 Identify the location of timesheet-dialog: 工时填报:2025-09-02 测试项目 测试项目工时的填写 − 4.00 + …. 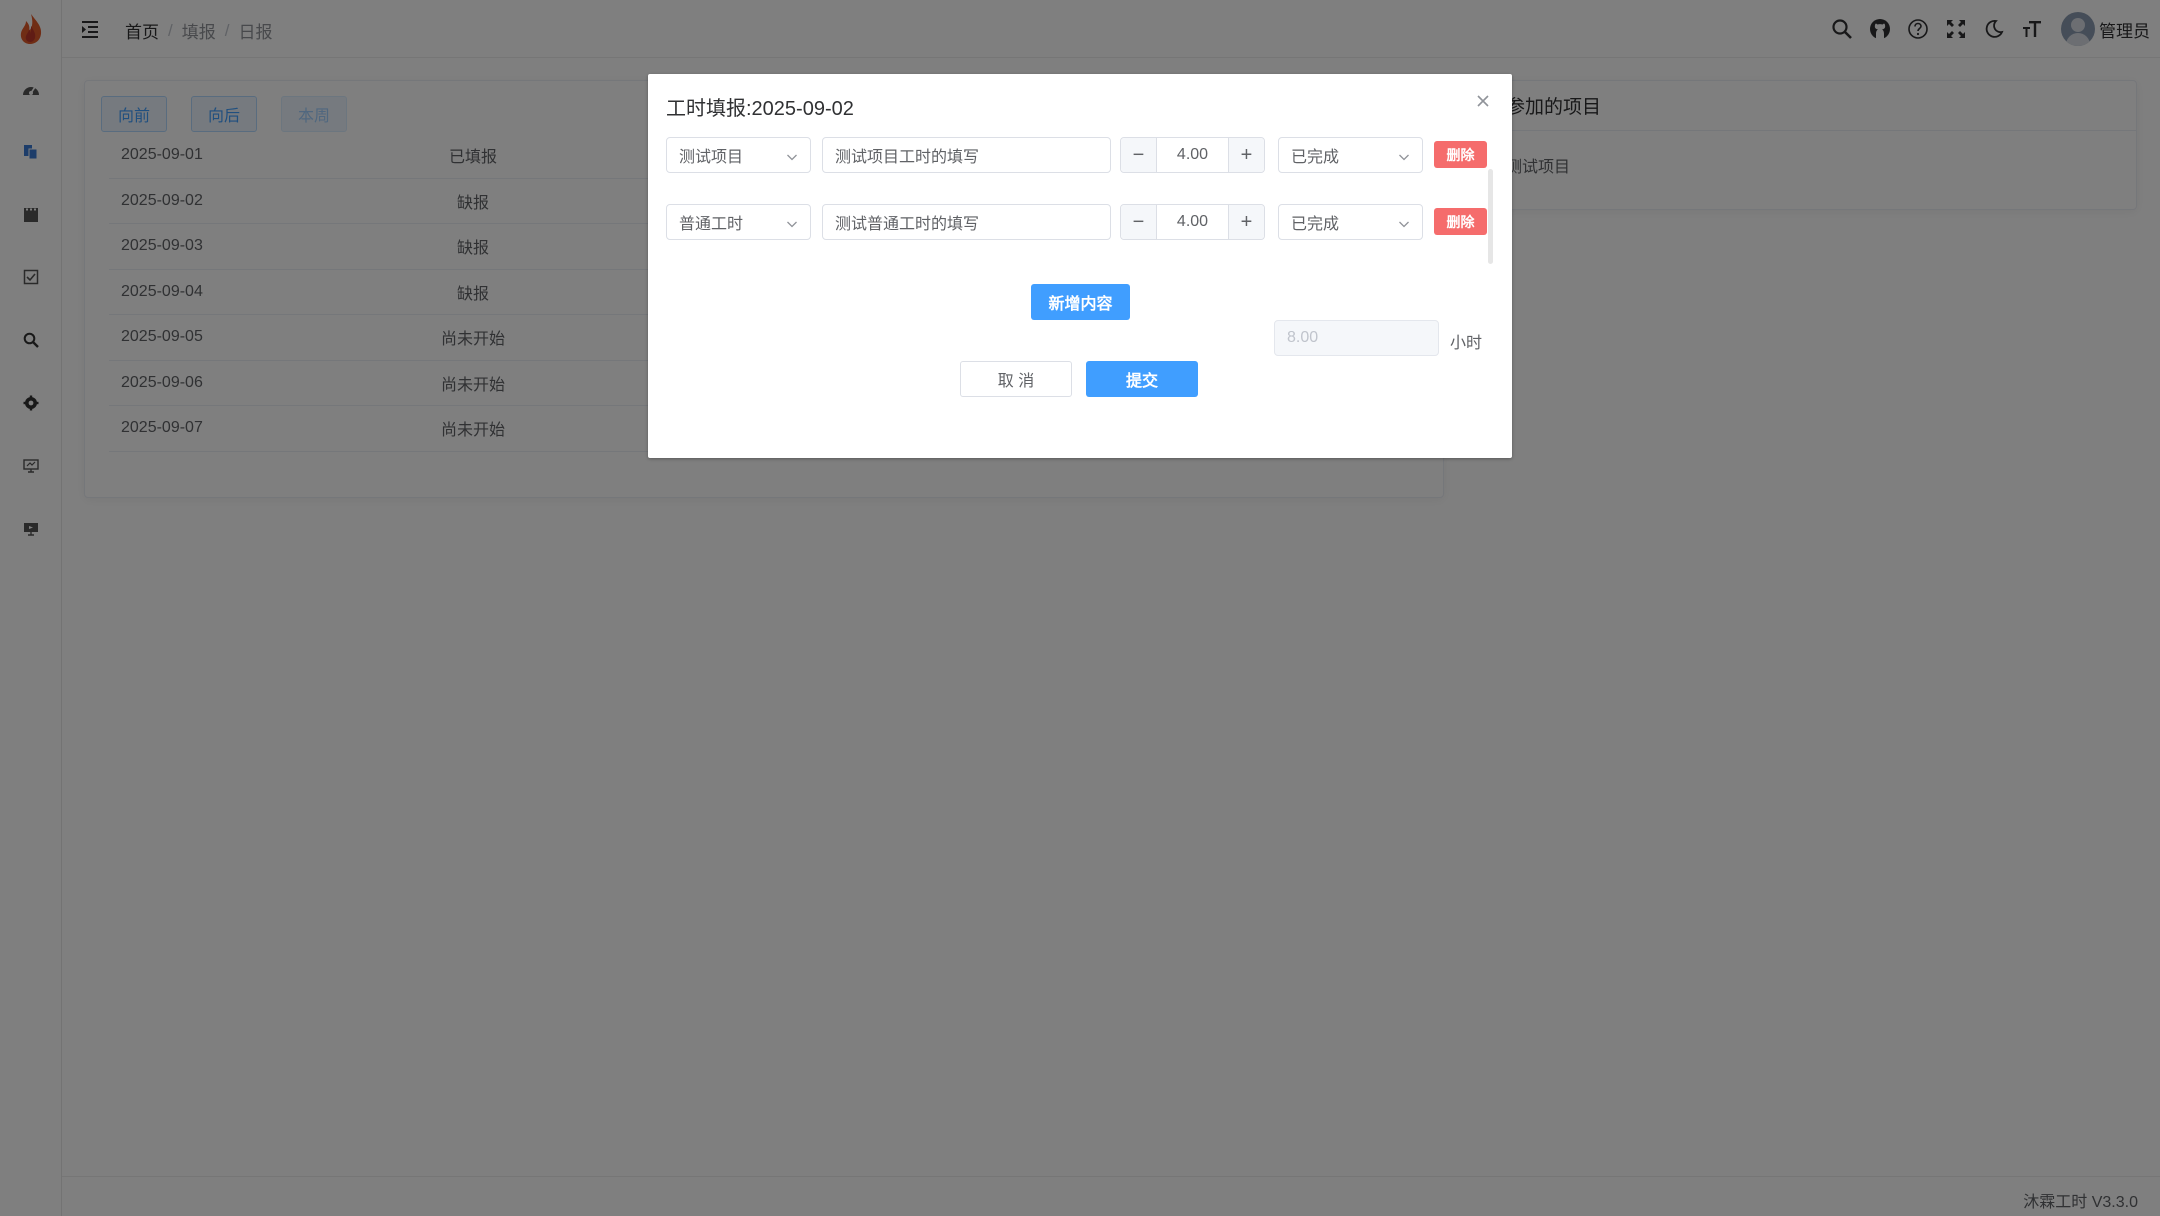
(1080, 266).